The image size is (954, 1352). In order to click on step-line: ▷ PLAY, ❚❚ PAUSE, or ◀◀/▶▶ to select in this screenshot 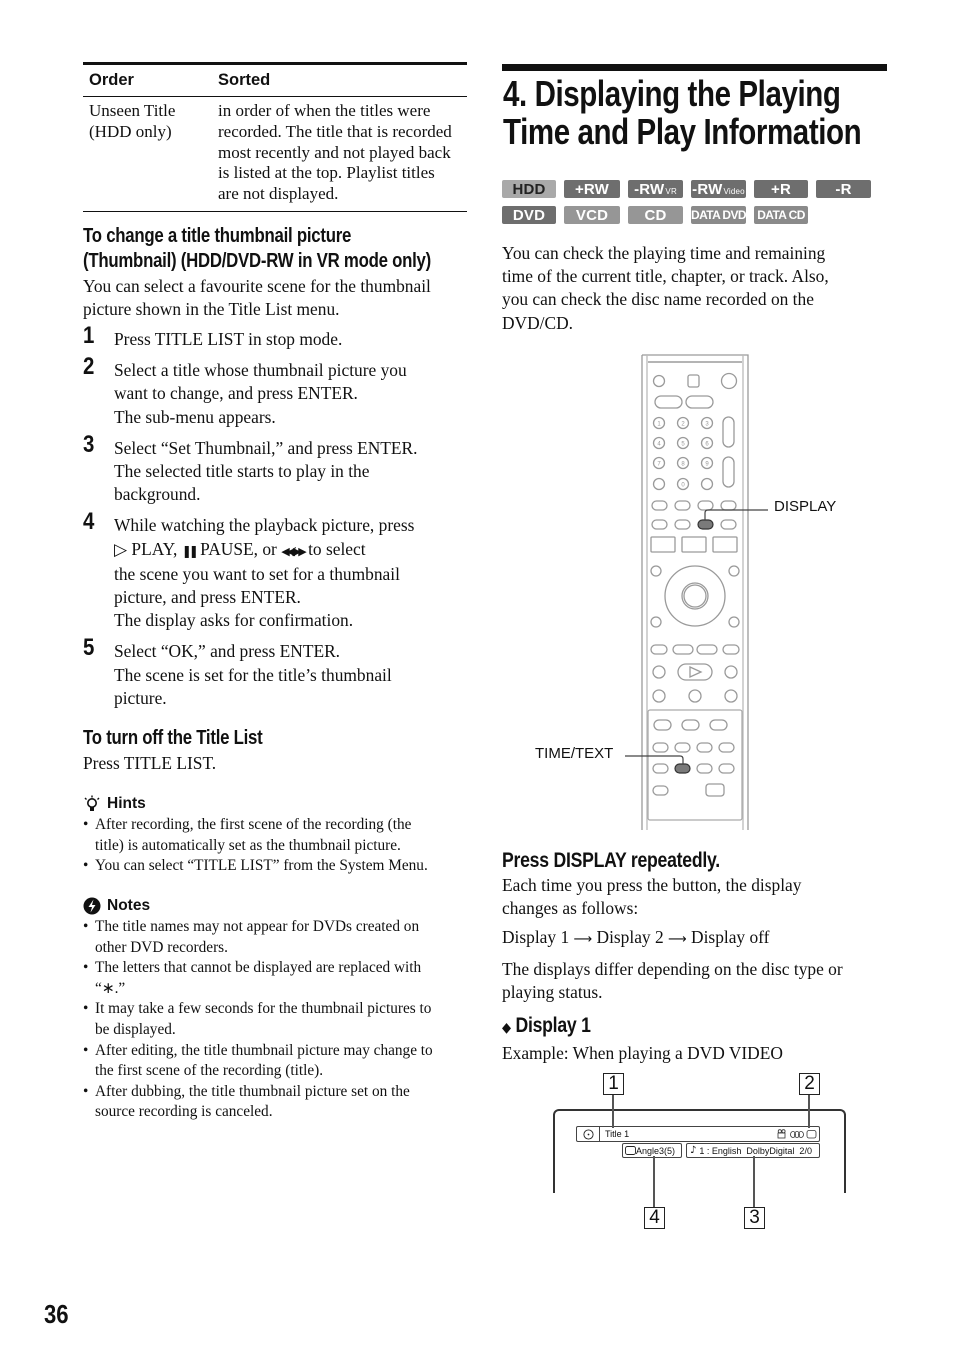, I will do `click(290, 550)`.